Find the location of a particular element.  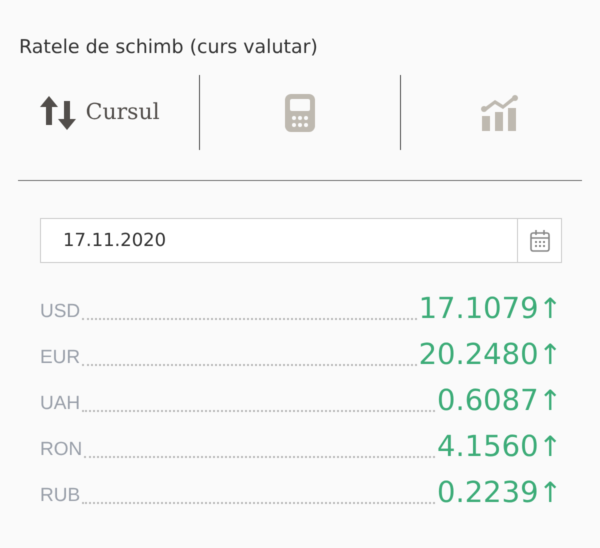

calendar-button is located at coordinates (540, 240).